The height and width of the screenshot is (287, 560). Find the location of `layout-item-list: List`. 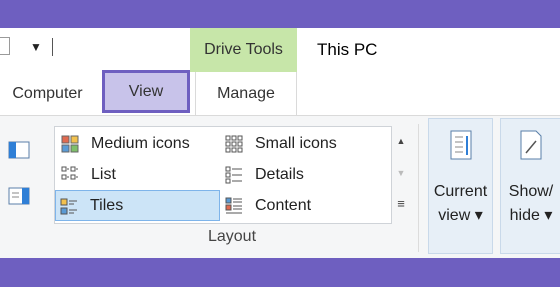

layout-item-list: List is located at coordinates (137, 175).